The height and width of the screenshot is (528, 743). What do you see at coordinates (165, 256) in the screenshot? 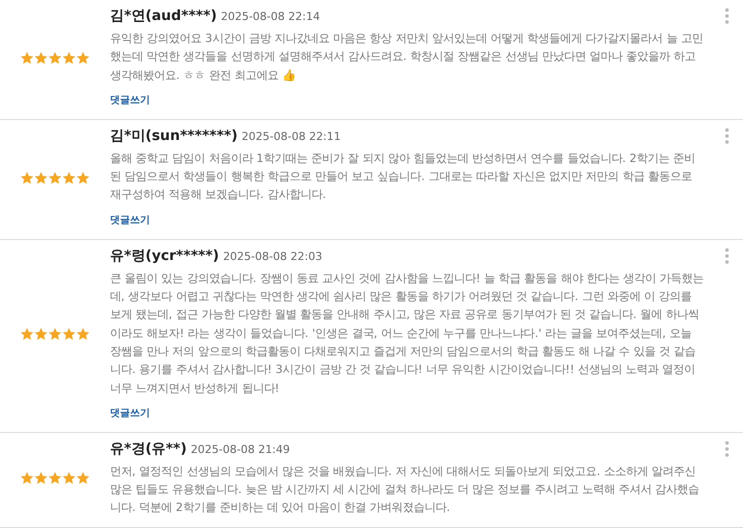
I see `author-name: 유*령(ycr*****)` at bounding box center [165, 256].